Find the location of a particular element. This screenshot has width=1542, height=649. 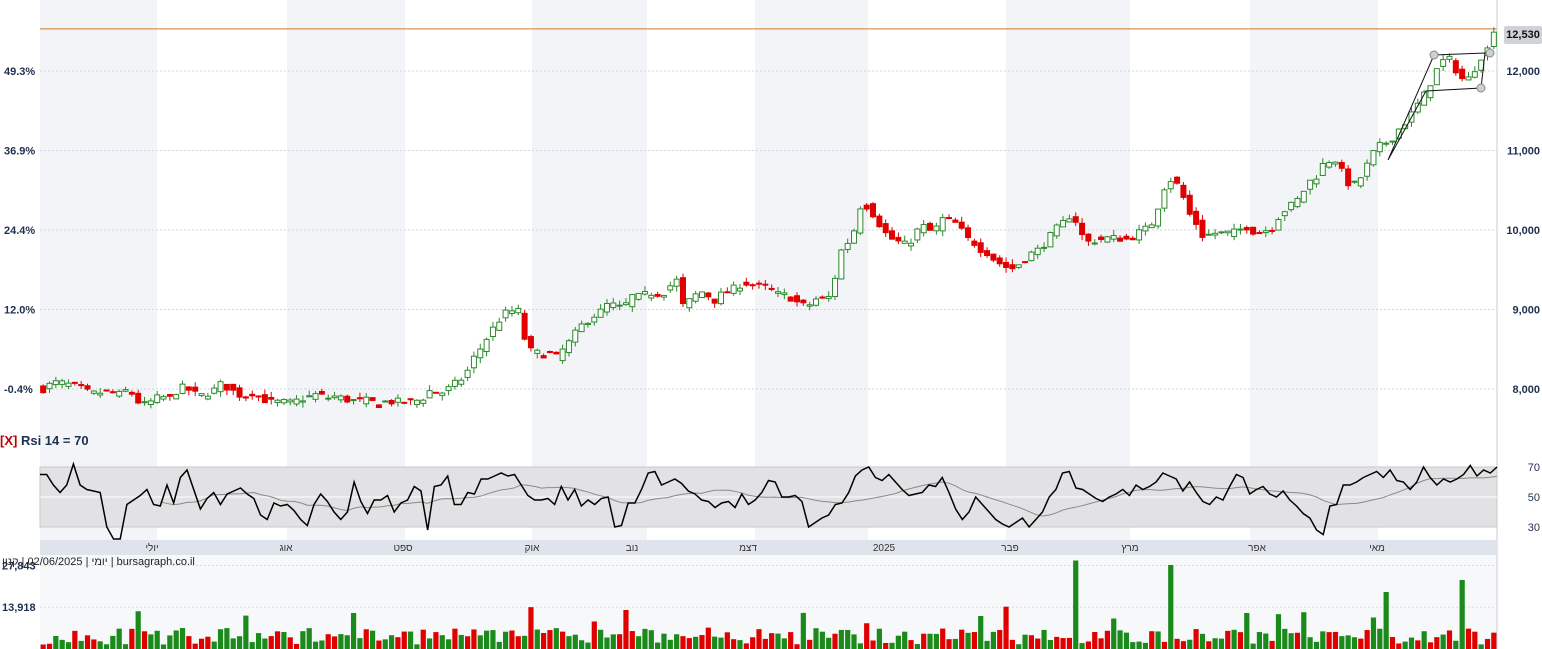

rsi-label: Rsi 14 = 70 is located at coordinates (54, 440).